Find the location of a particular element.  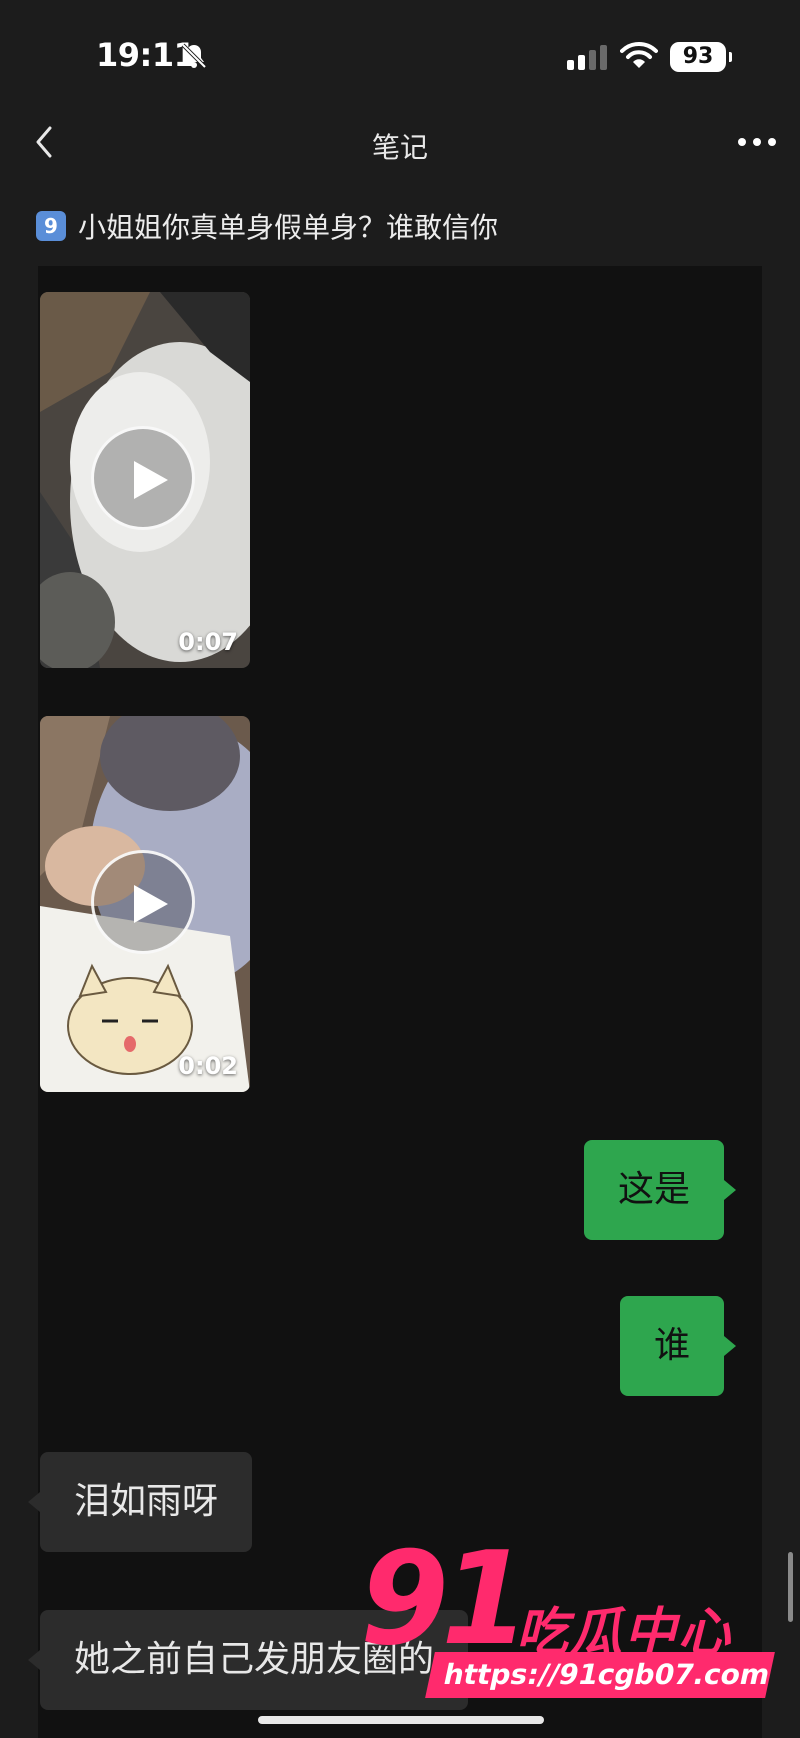

note-title-text: 小姐姐你真单身假单身？谁敢信你 is located at coordinates (288, 227).